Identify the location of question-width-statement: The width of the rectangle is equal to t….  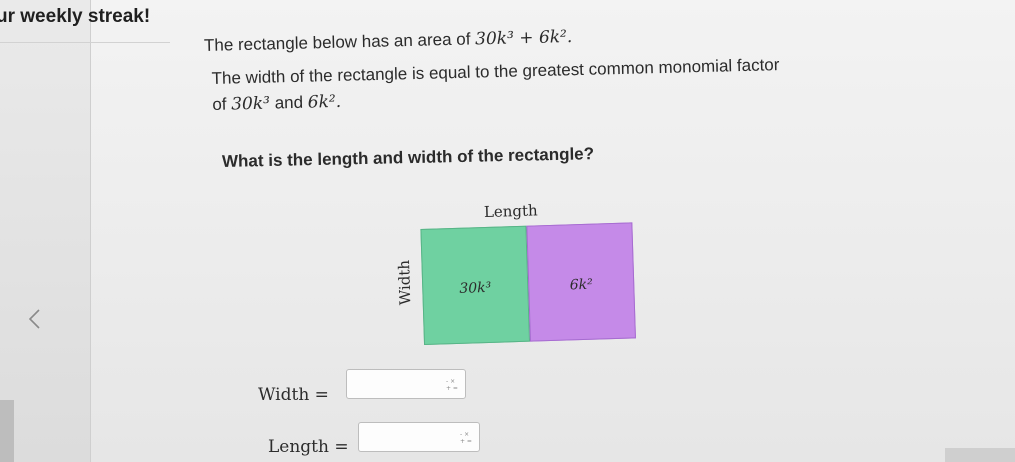
(496, 85).